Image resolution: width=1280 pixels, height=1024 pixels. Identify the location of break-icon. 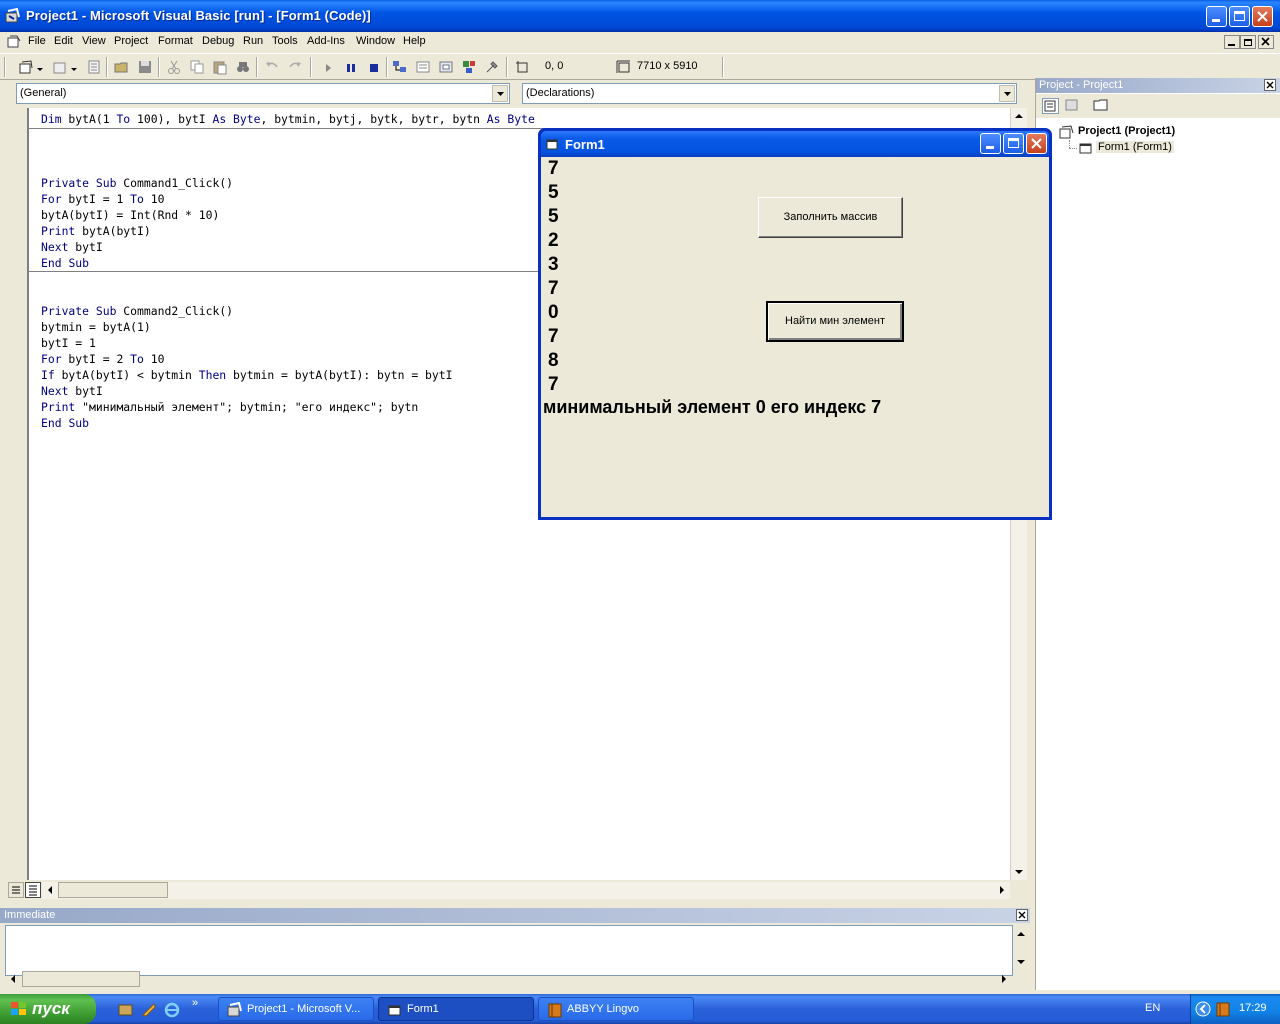
(351, 67).